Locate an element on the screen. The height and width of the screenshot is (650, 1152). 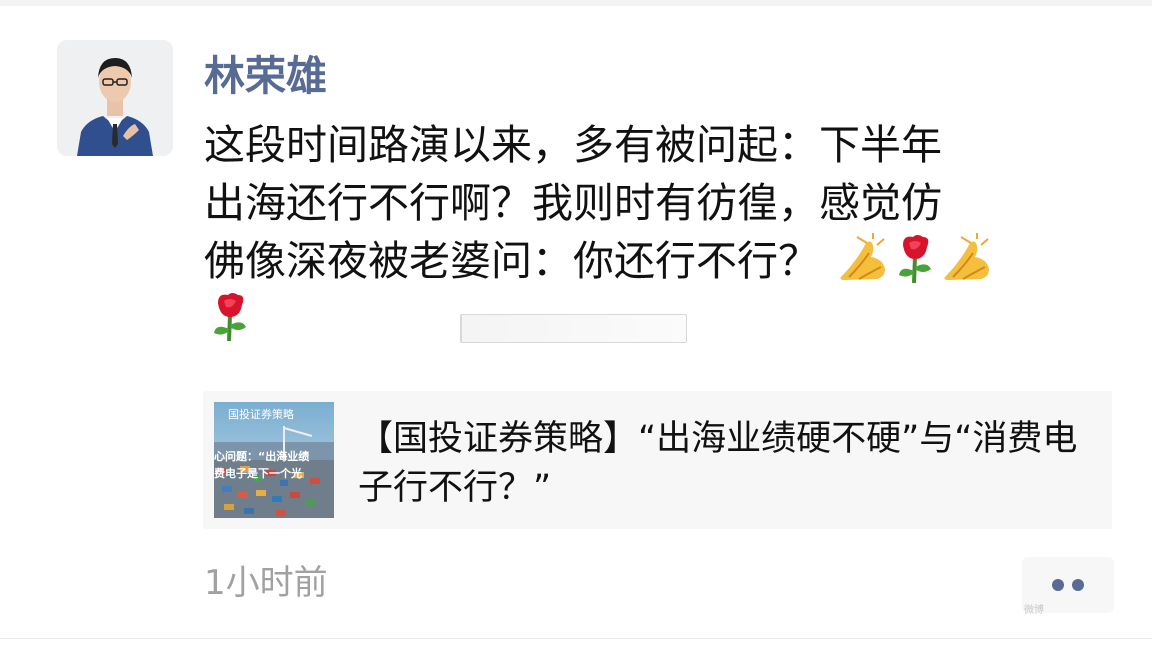
shared-link-title: 【国投证券策略】“出海业绩硬不硬”与“消费电子行不行？” is located at coordinates (728, 464).